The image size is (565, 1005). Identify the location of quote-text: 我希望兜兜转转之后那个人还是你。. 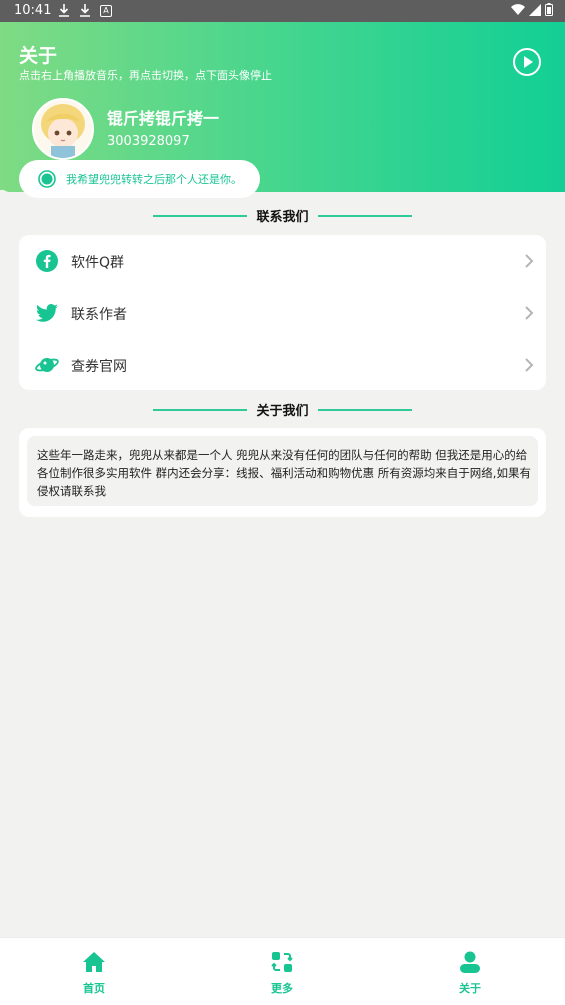
(154, 179).